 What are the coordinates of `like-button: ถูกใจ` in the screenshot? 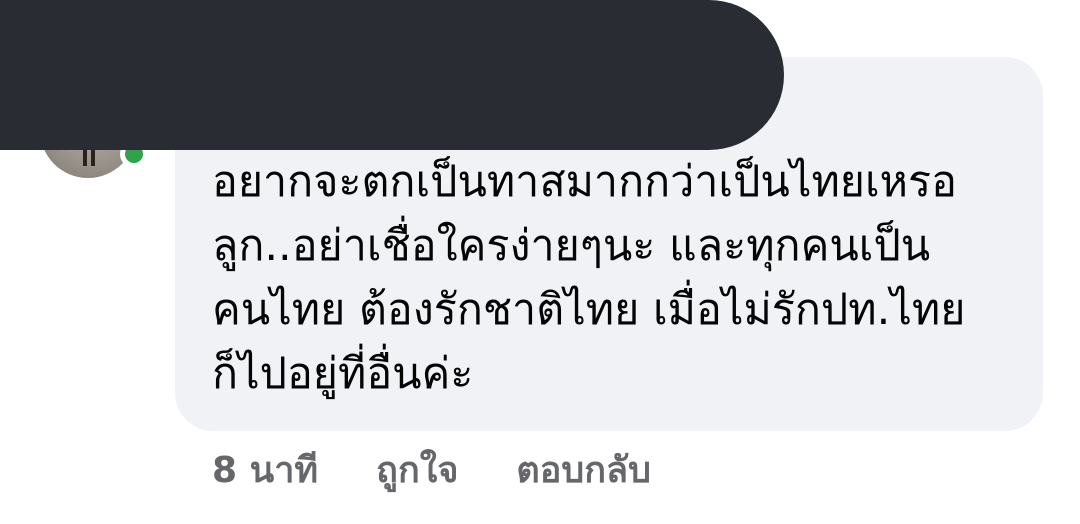 It's located at (417, 469).